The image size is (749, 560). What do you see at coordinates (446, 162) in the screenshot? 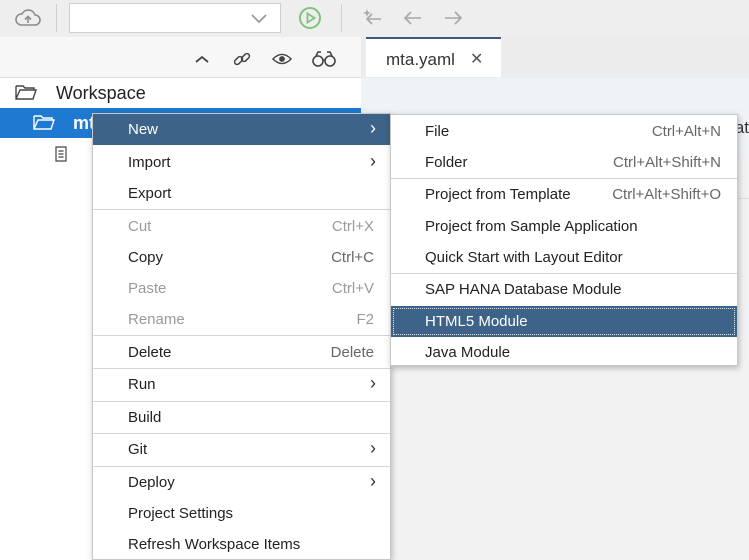
I see `menu-item-label: Folder` at bounding box center [446, 162].